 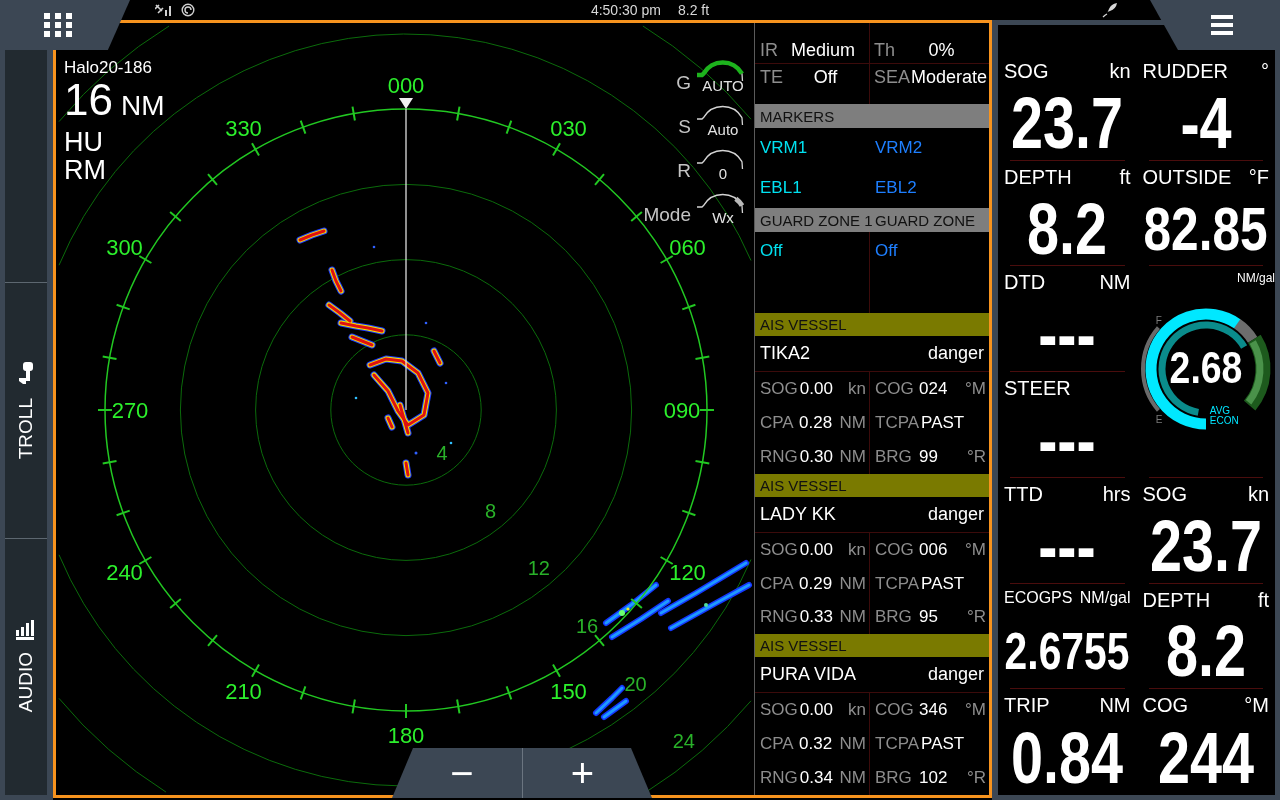 What do you see at coordinates (928, 617) in the screenshot?
I see `field-value: 95` at bounding box center [928, 617].